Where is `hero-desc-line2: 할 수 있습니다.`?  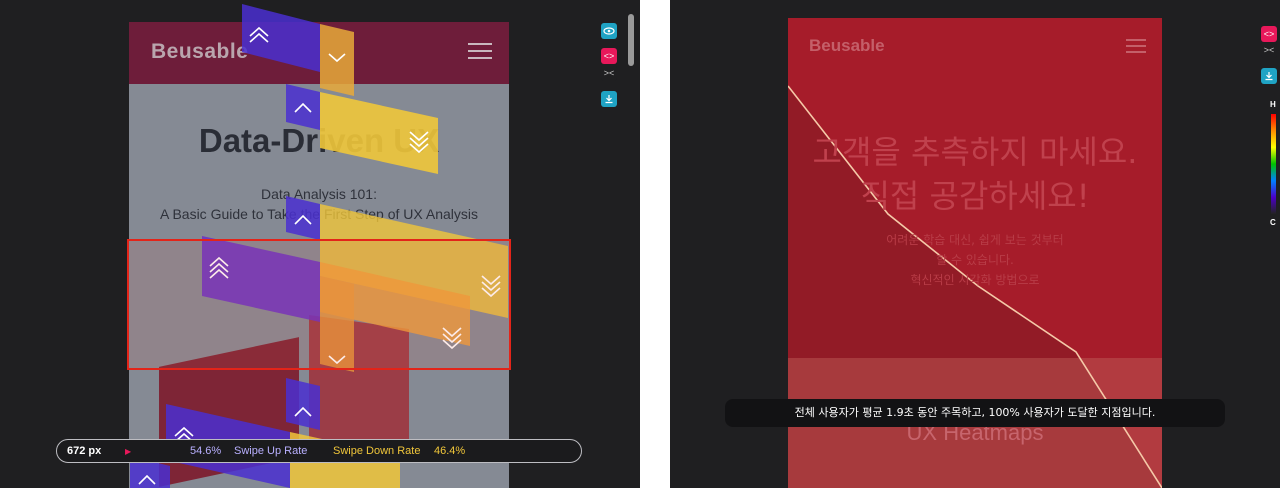 hero-desc-line2: 할 수 있습니다. is located at coordinates (975, 260).